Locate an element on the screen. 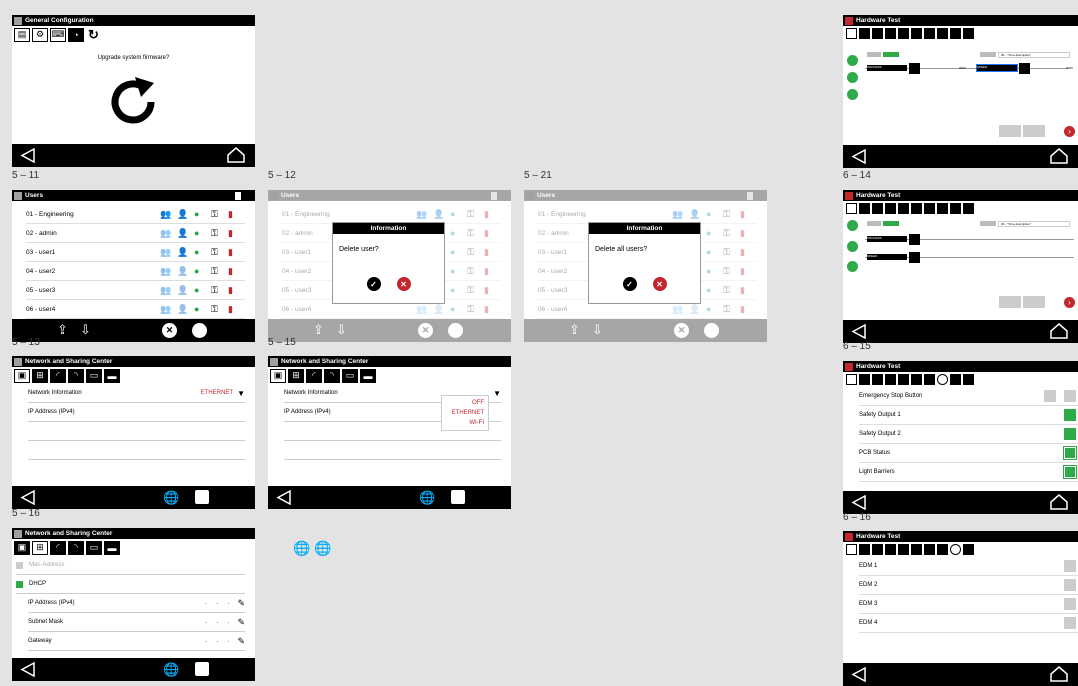 The image size is (1078, 686). robot-icon is located at coordinates (852, 225).